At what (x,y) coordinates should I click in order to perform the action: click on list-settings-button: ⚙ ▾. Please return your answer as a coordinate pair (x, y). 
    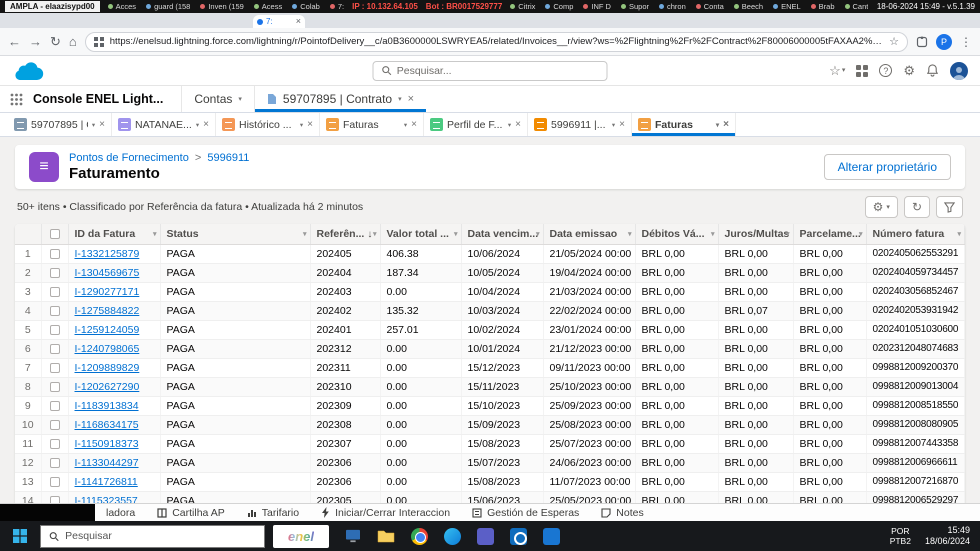
    Looking at the image, I should click on (881, 207).